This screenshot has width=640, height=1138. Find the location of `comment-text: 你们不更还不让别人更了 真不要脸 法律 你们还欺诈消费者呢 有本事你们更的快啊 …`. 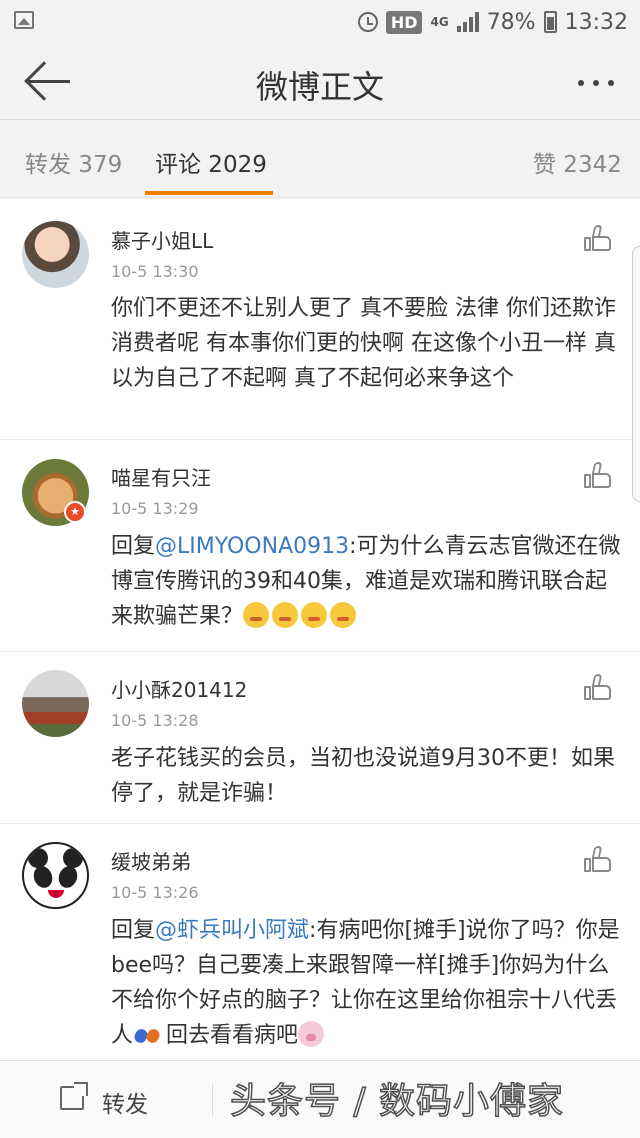

comment-text: 你们不更还不让别人更了 真不要脸 法律 你们还欺诈消费者呢 有本事你们更的快啊 … is located at coordinates (363, 343).